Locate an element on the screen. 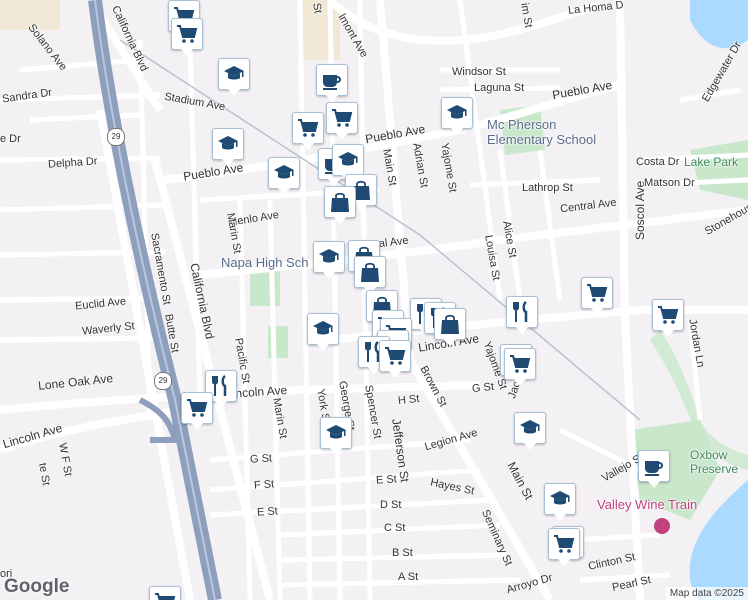 Image resolution: width=748 pixels, height=600 pixels. street-label-st: St is located at coordinates (317, 8).